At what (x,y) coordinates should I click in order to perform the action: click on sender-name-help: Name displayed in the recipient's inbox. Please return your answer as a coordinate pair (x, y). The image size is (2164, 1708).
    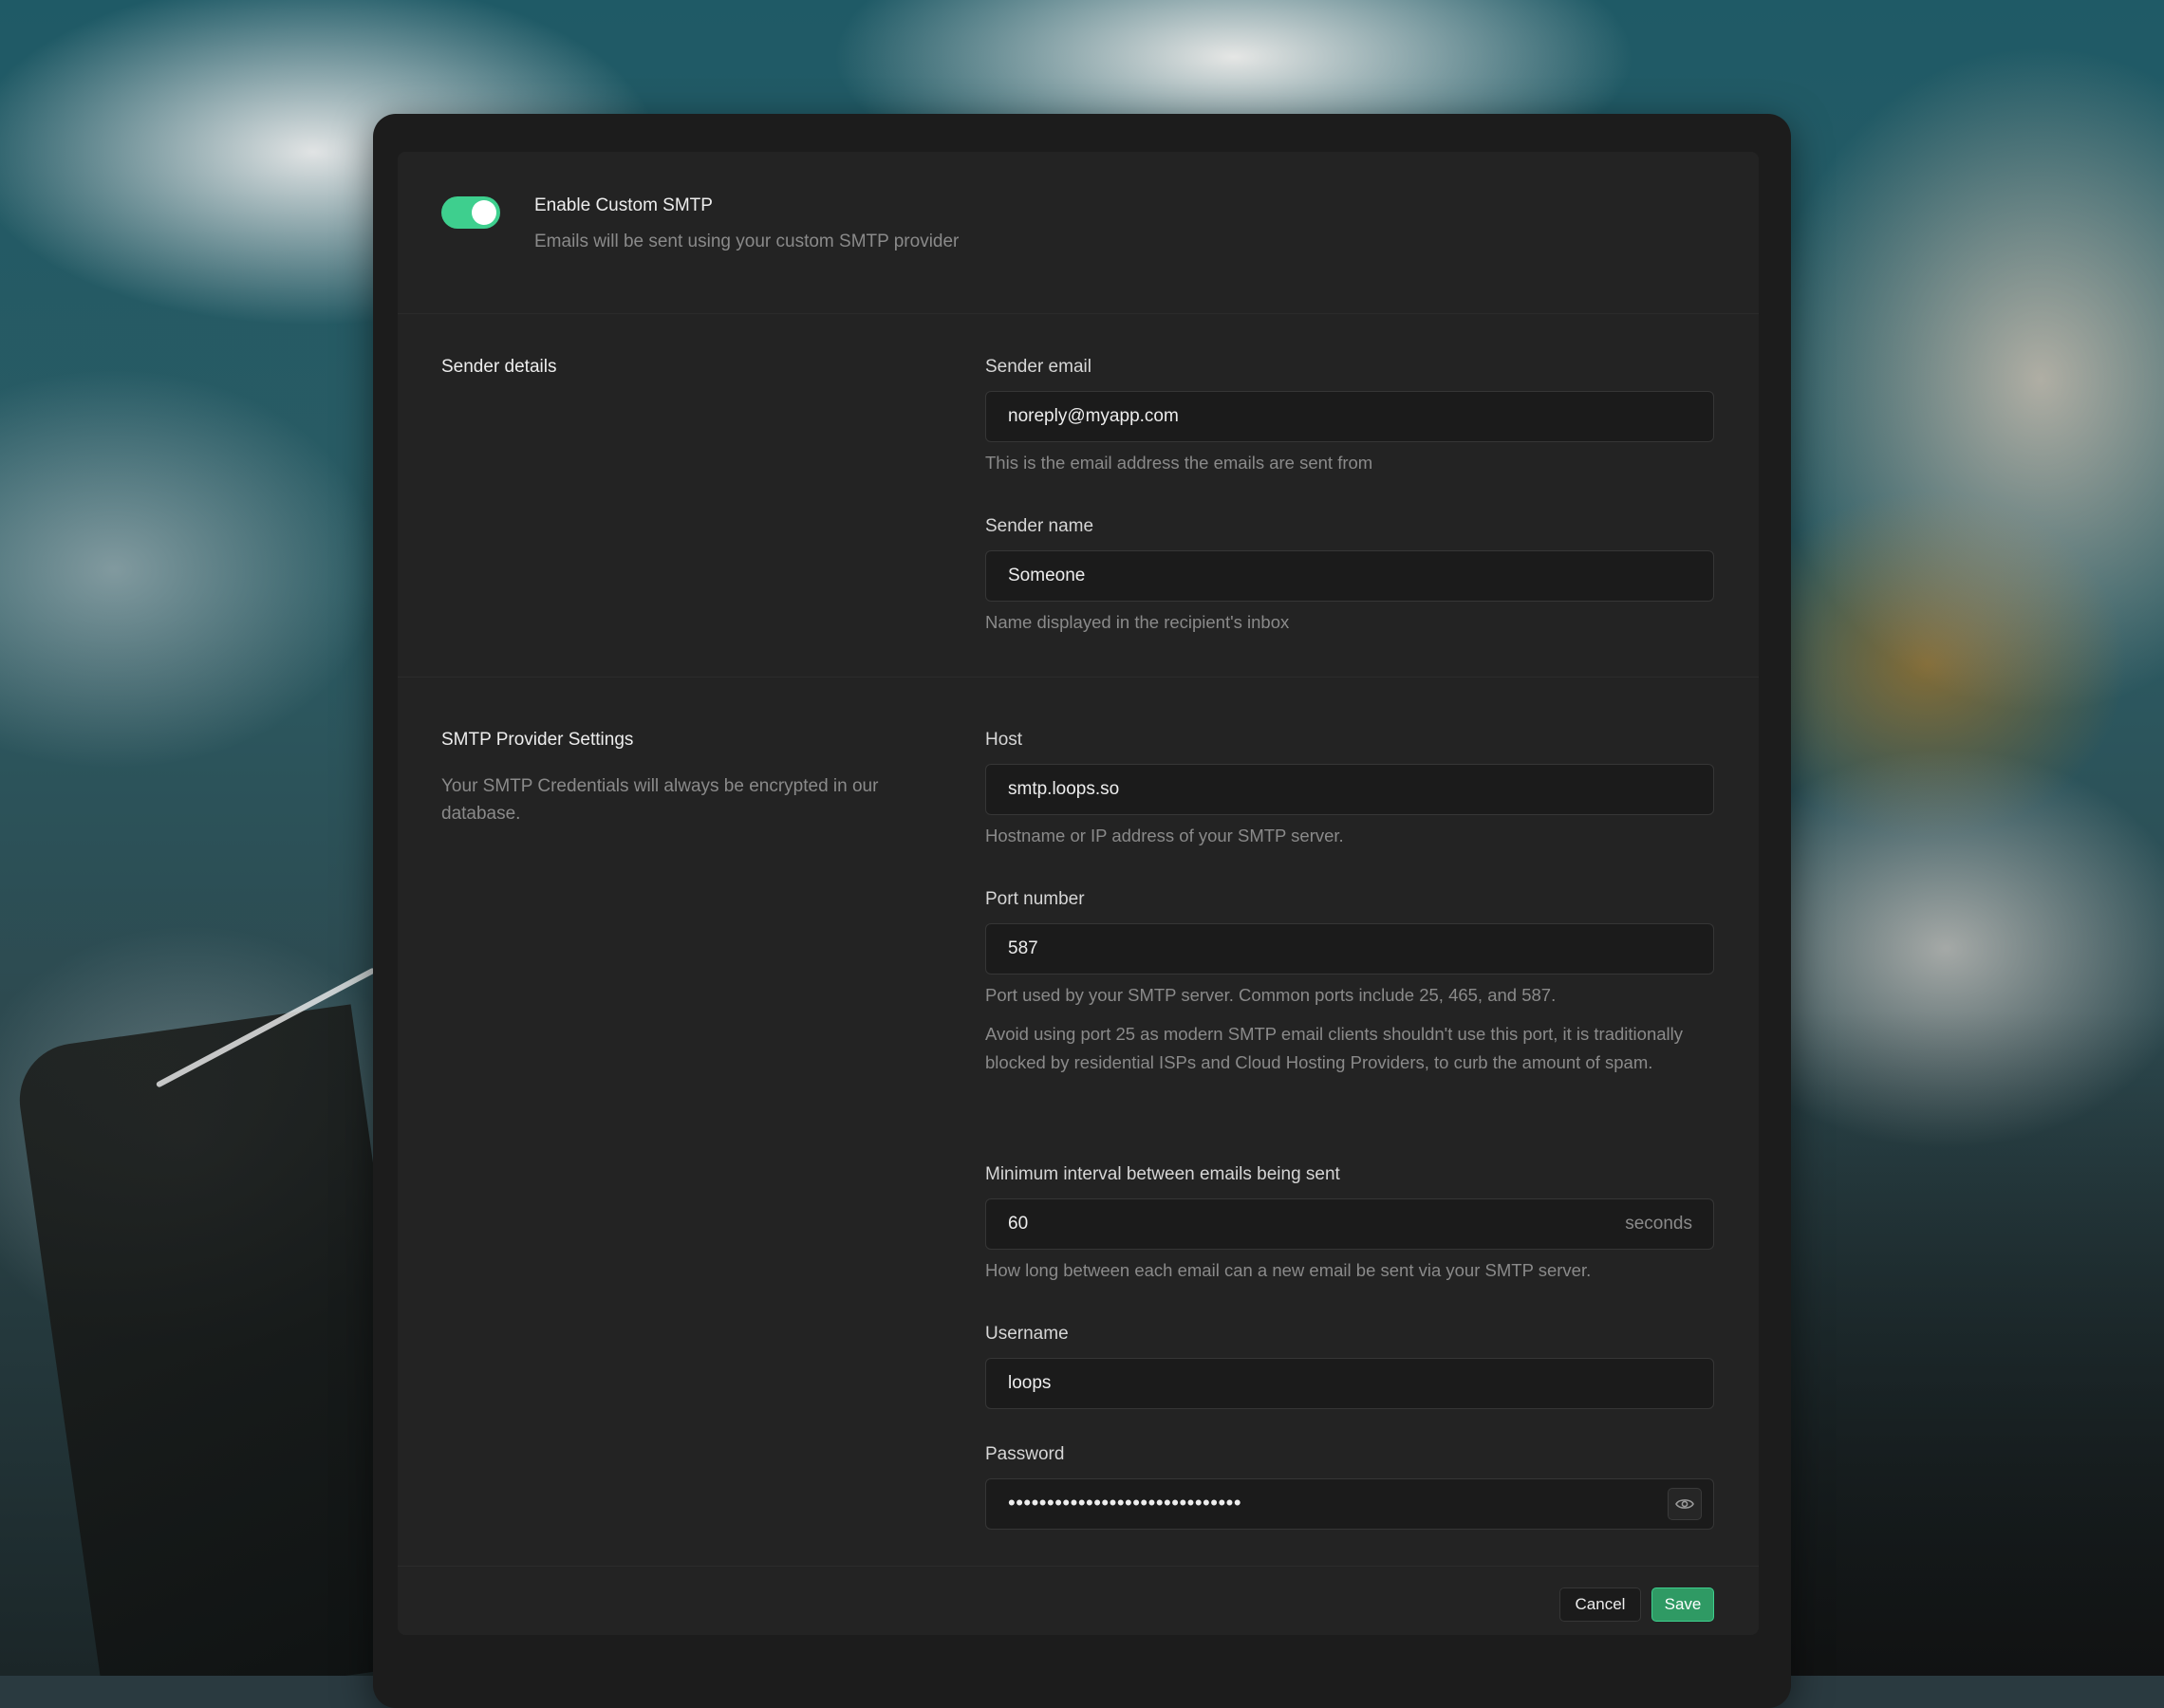
    Looking at the image, I should click on (1137, 622).